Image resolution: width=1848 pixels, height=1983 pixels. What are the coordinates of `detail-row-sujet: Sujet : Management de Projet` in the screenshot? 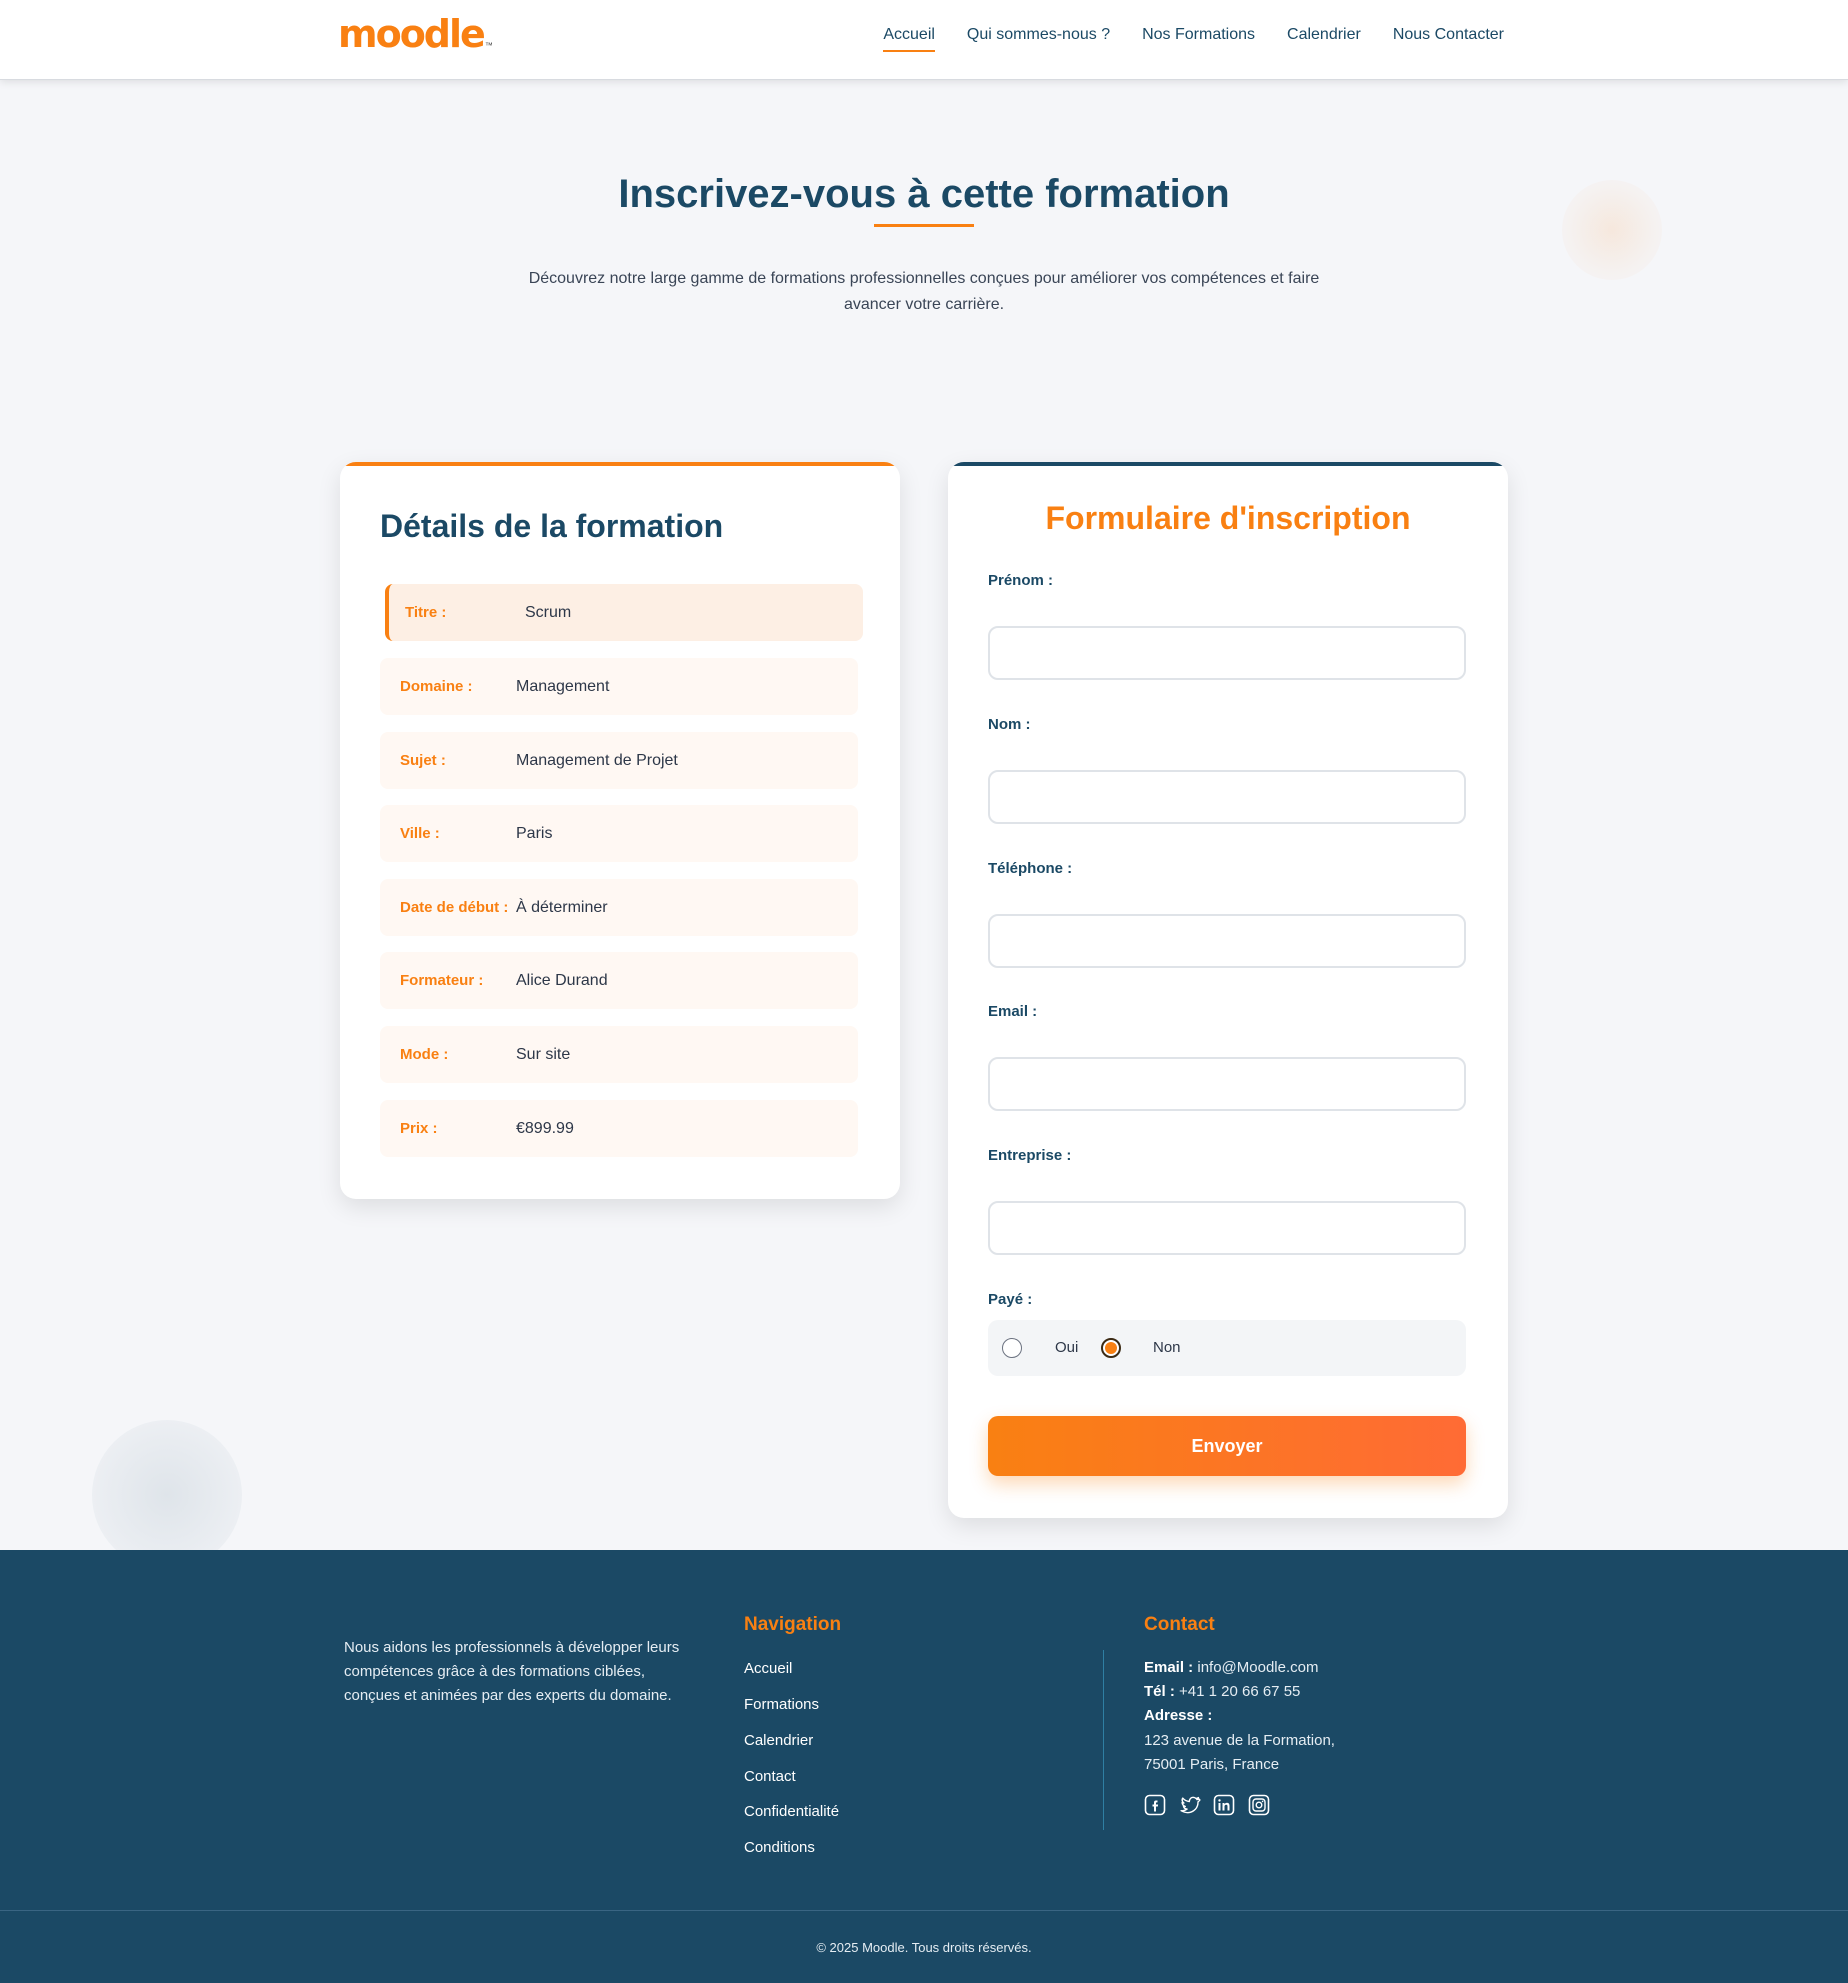 It's located at (619, 760).